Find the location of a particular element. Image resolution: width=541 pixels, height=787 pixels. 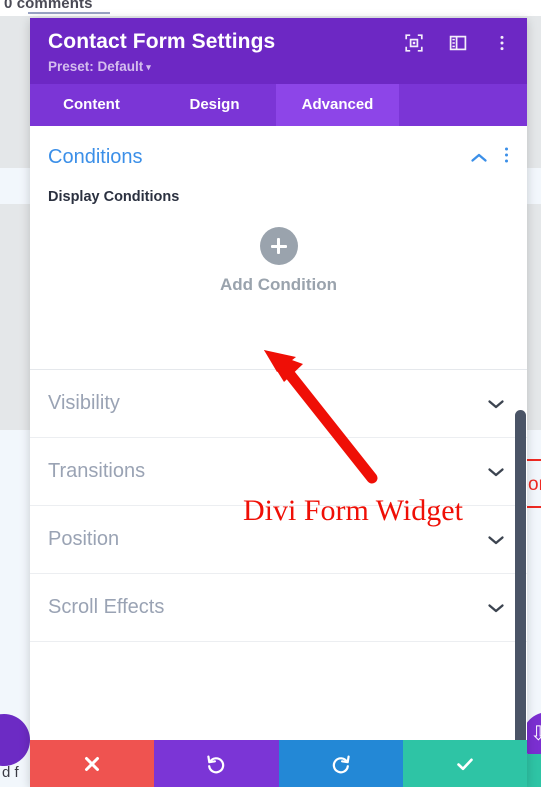

settings-tabs: Content Design Advanced is located at coordinates (278, 105).